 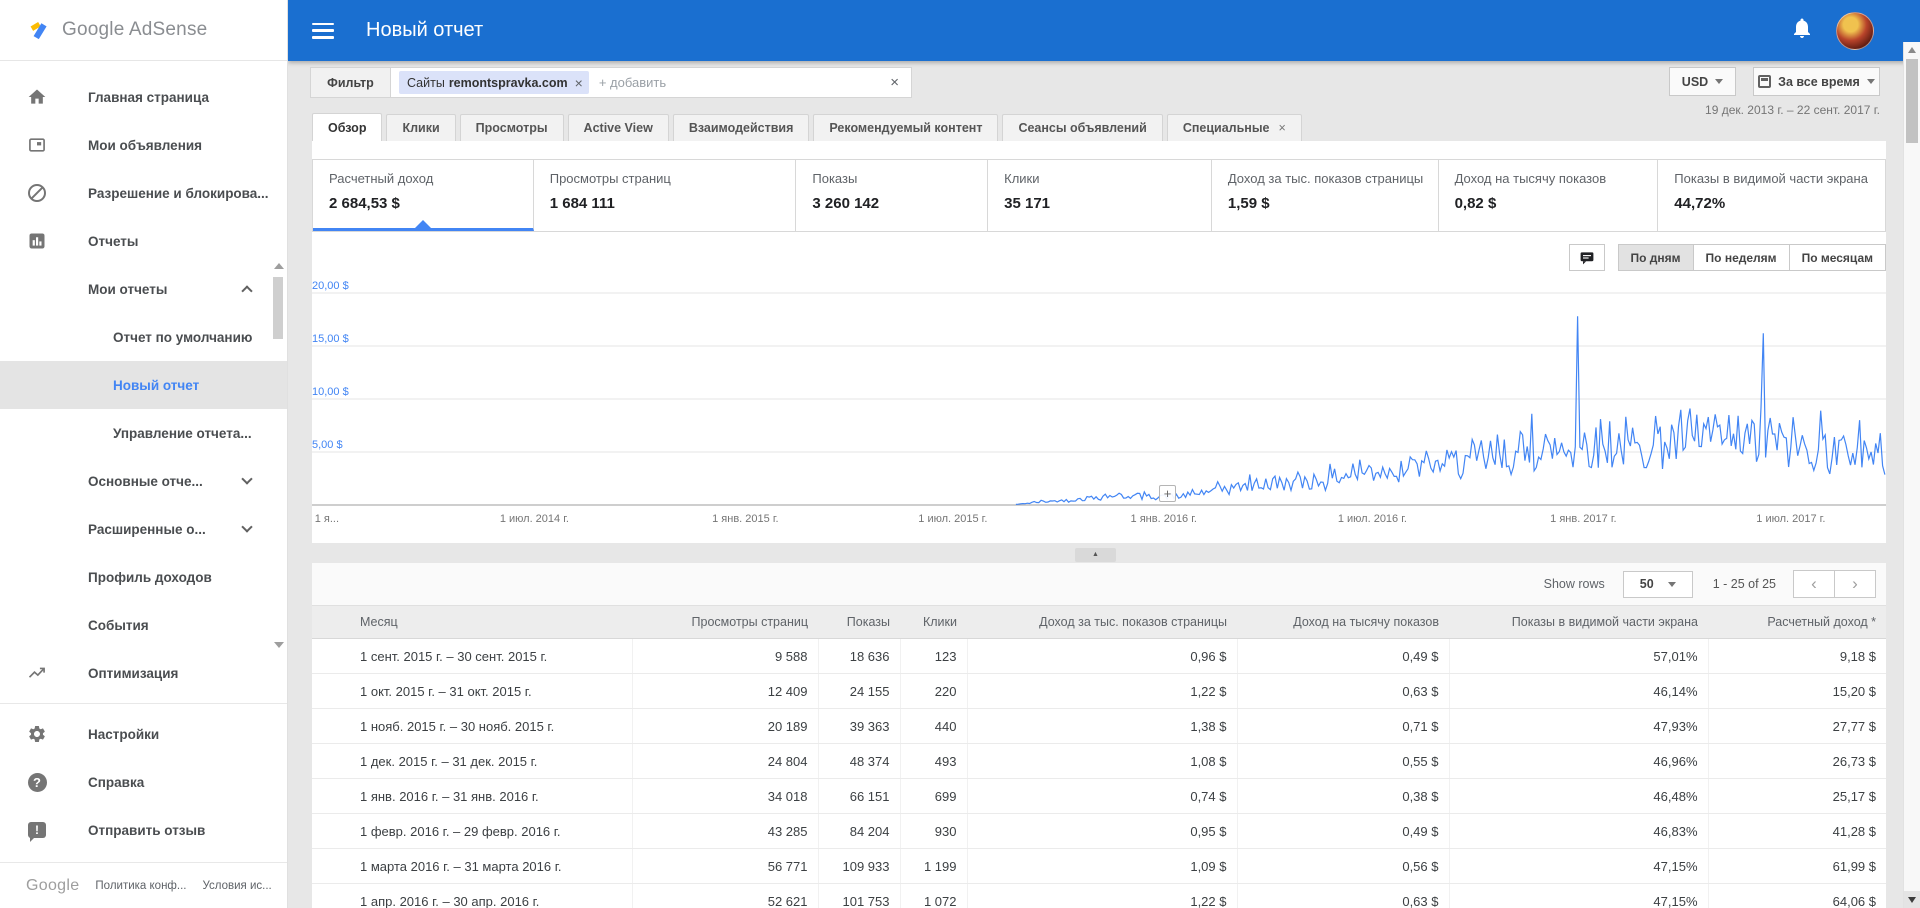 I want to click on granularity-toggle: По дням По неделям По месяцам, so click(x=1751, y=257).